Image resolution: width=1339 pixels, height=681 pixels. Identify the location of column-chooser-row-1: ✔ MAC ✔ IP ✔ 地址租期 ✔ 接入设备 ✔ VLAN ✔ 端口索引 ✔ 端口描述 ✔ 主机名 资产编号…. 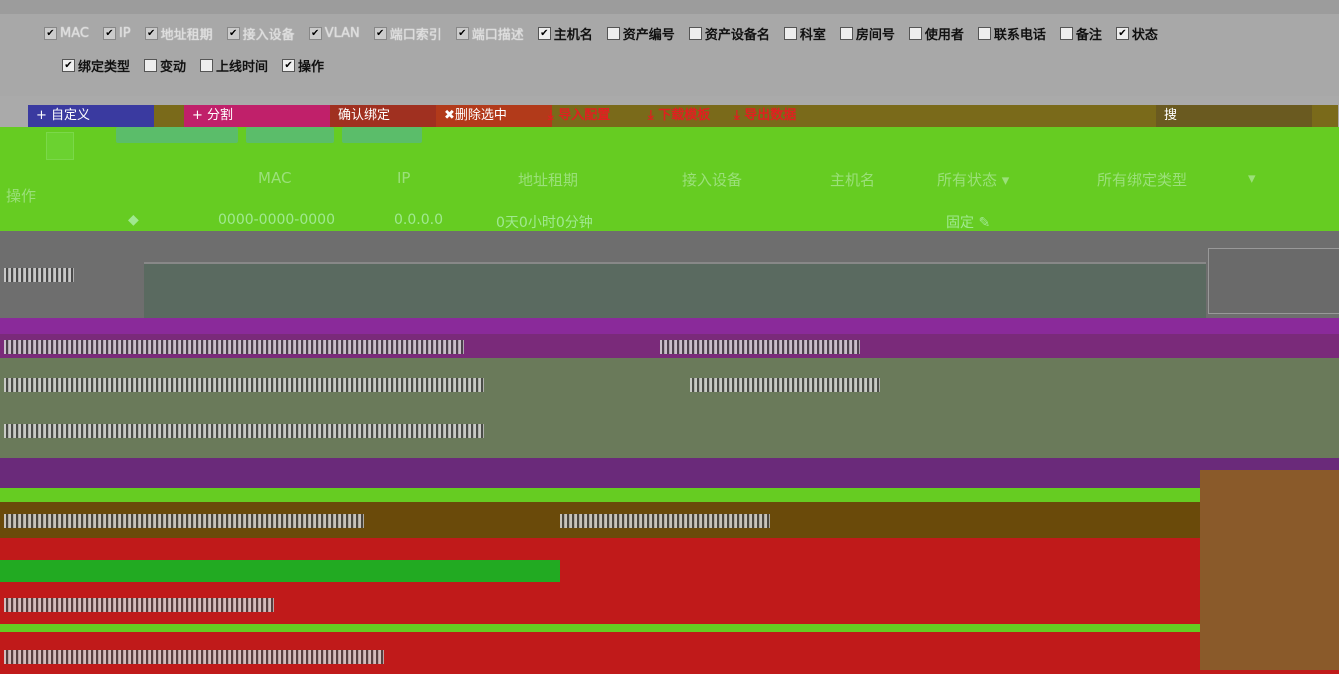
(601, 33).